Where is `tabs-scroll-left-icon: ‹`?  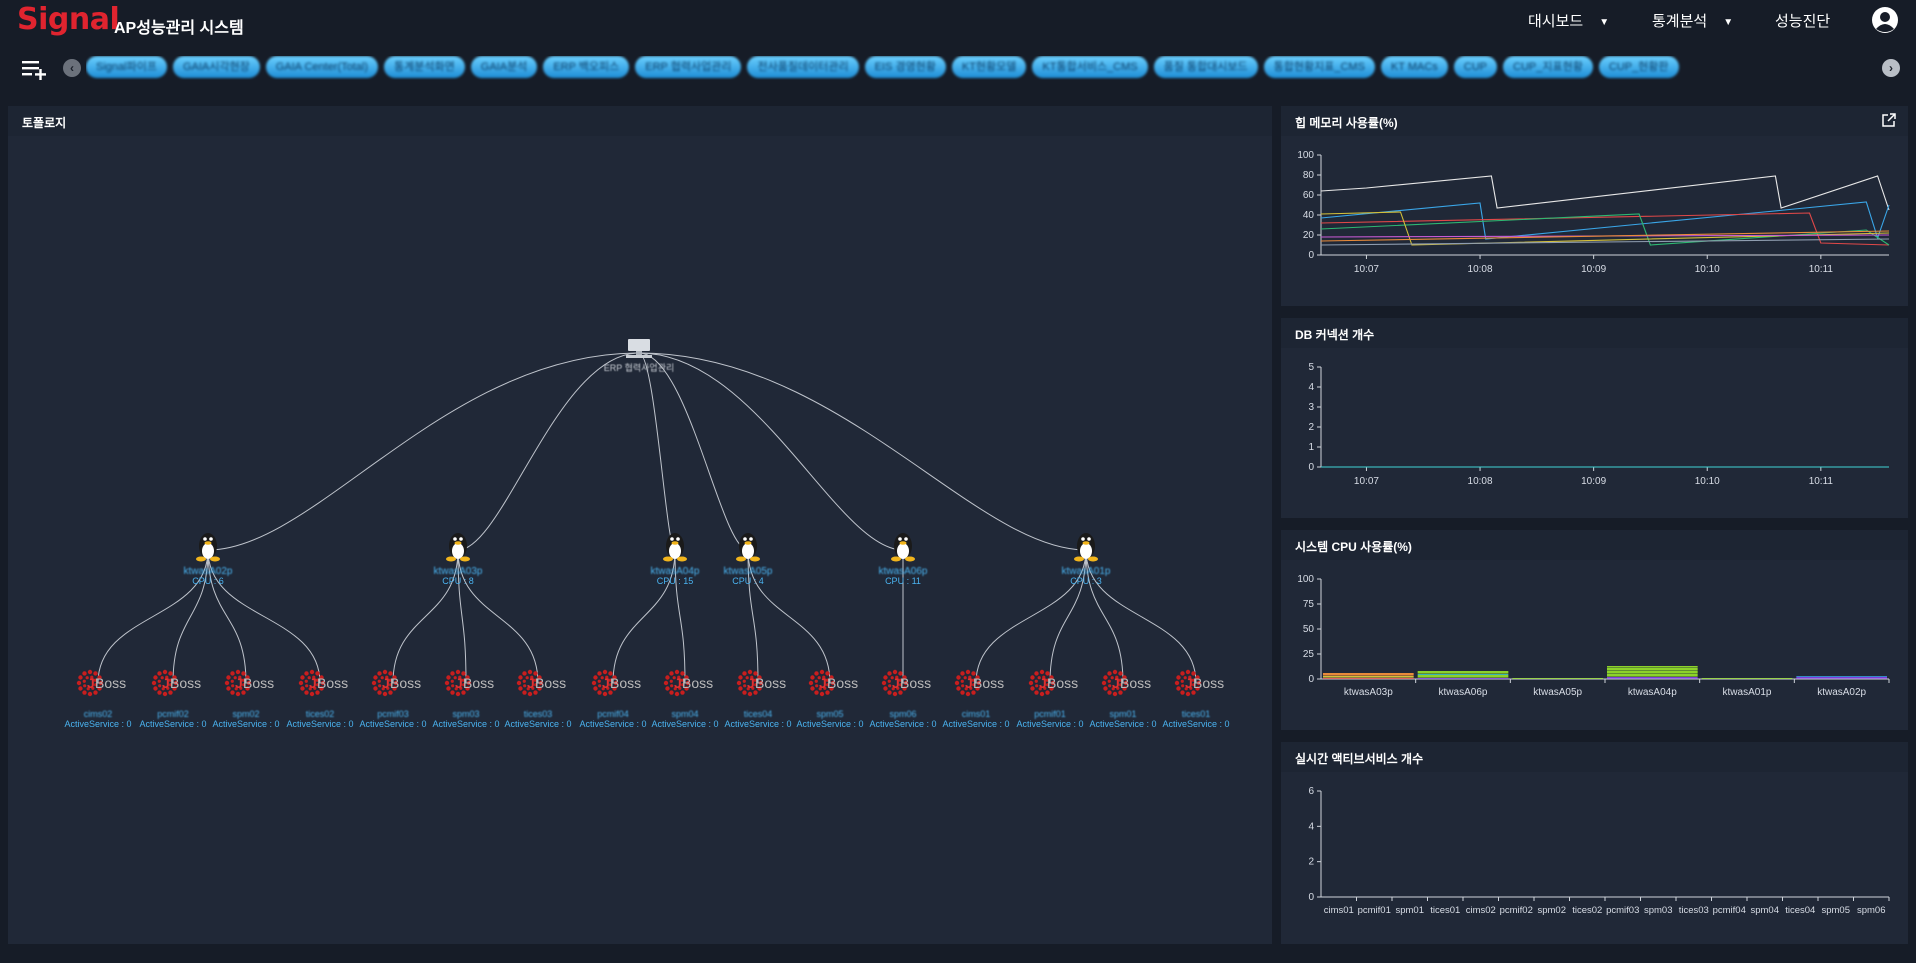 tabs-scroll-left-icon: ‹ is located at coordinates (72, 68).